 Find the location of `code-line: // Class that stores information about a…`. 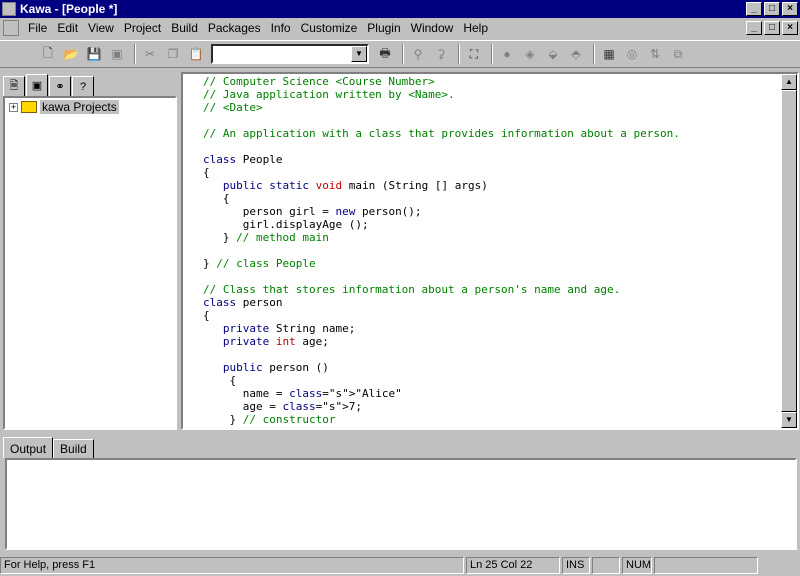

code-line: // Class that stores information about a… is located at coordinates (412, 289).